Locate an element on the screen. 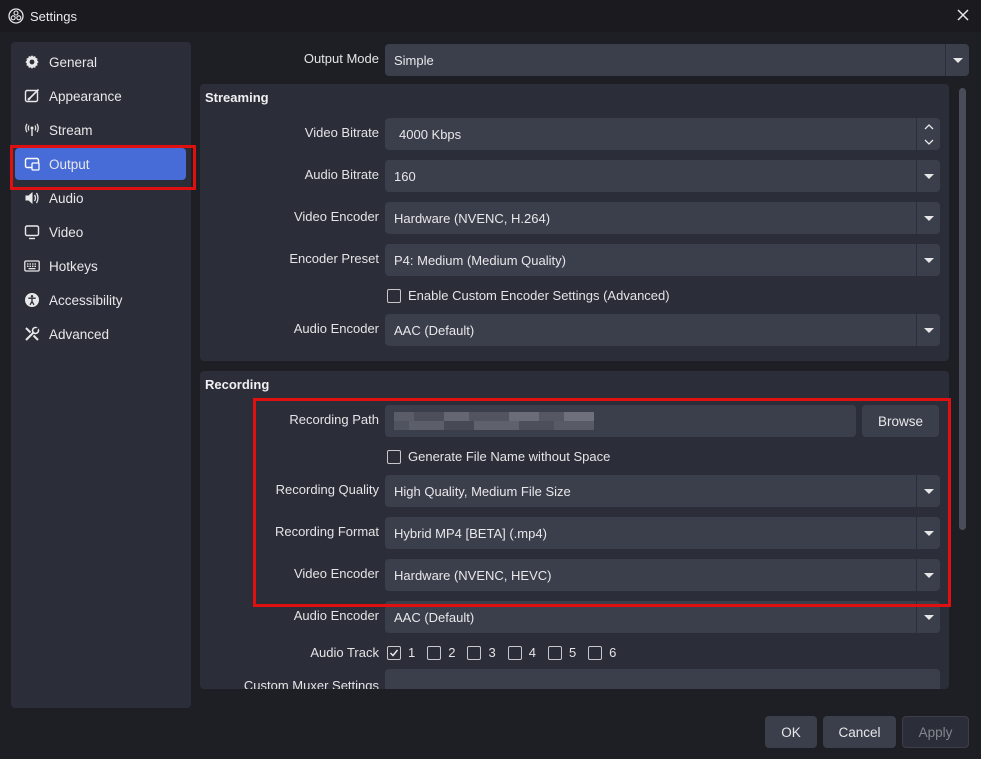 The height and width of the screenshot is (759, 981). audio-bitrate-label: Audio Bitrate is located at coordinates (341, 174).